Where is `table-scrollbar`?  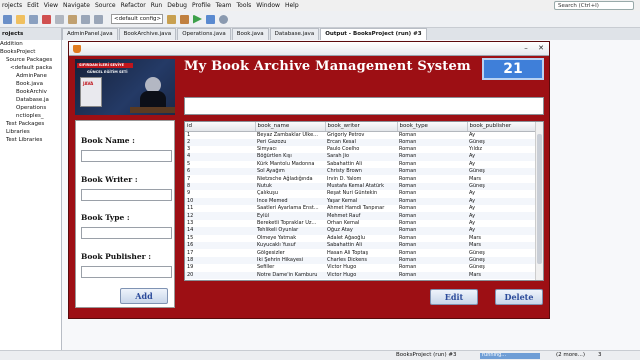 table-scrollbar is located at coordinates (539, 201).